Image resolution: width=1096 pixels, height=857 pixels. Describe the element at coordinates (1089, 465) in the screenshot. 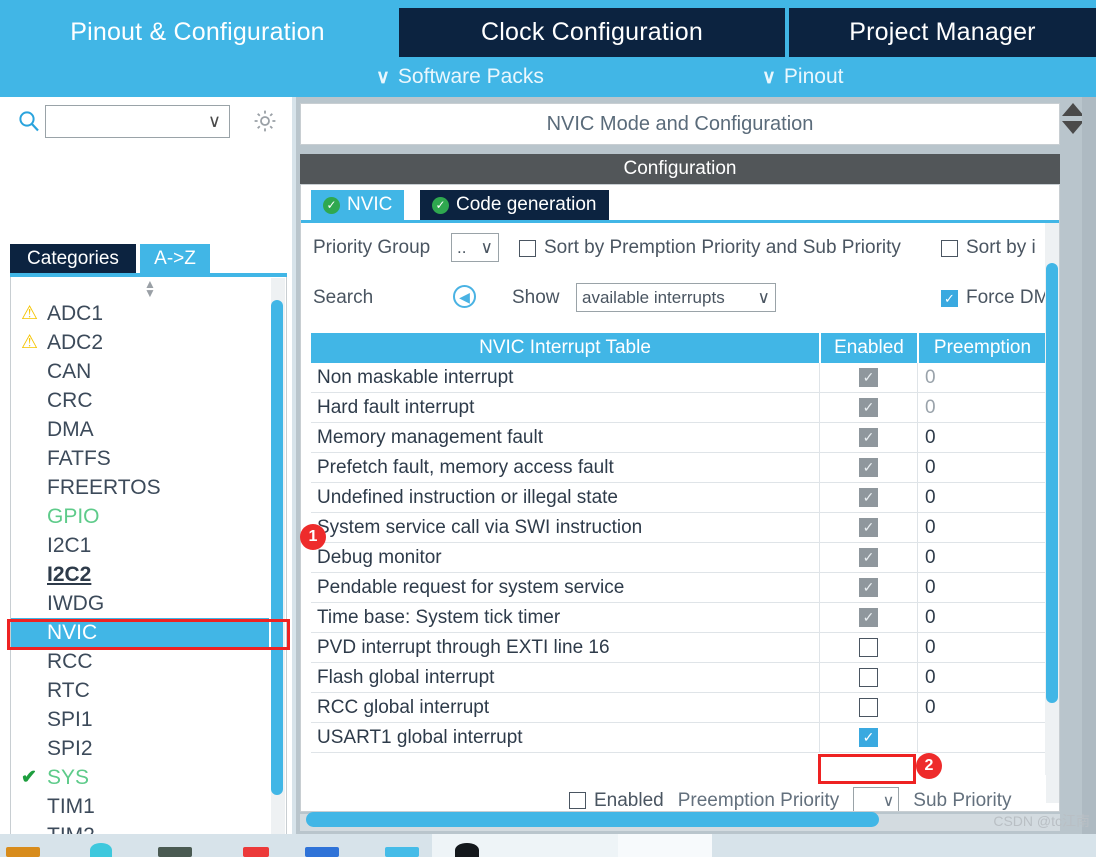

I see `panel-outer-scroll-column` at that location.